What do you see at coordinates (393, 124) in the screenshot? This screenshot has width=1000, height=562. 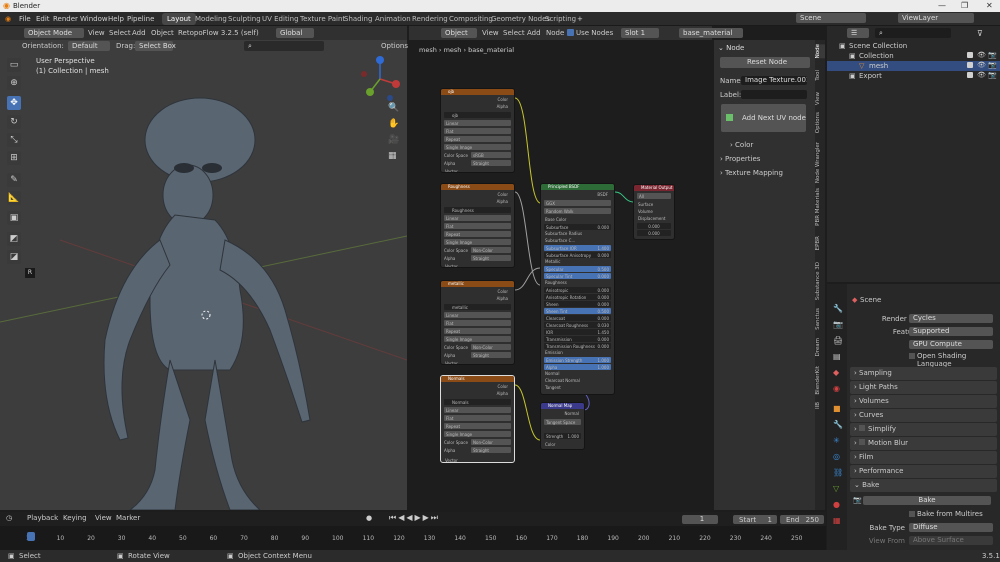 I see `pan-hand-icon: ✋` at bounding box center [393, 124].